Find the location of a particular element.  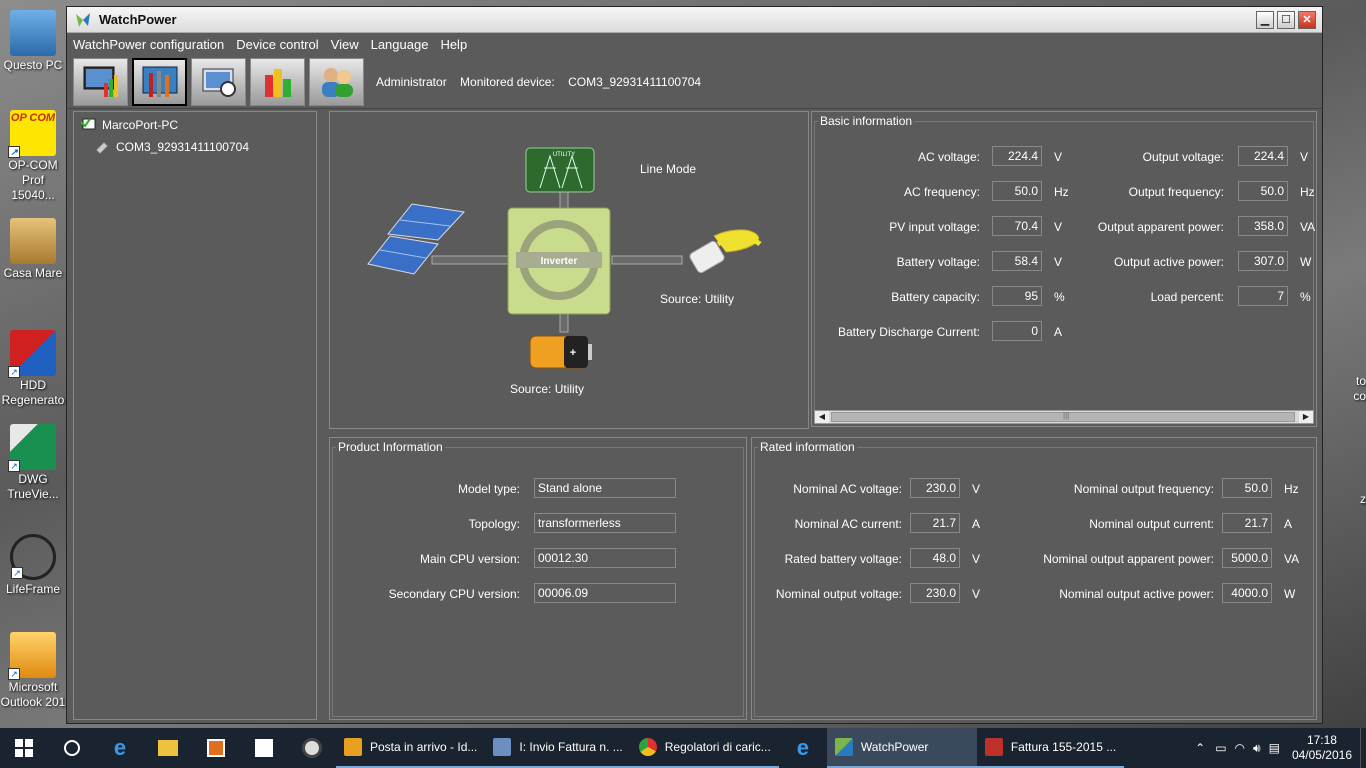

menu-device-control: Device control is located at coordinates (277, 44).